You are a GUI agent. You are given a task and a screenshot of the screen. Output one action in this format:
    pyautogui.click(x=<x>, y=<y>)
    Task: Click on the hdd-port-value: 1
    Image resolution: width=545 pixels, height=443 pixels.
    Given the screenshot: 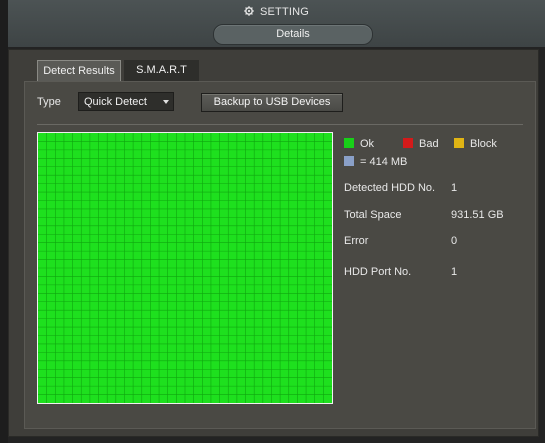 What is the action you would take?
    pyautogui.click(x=454, y=272)
    